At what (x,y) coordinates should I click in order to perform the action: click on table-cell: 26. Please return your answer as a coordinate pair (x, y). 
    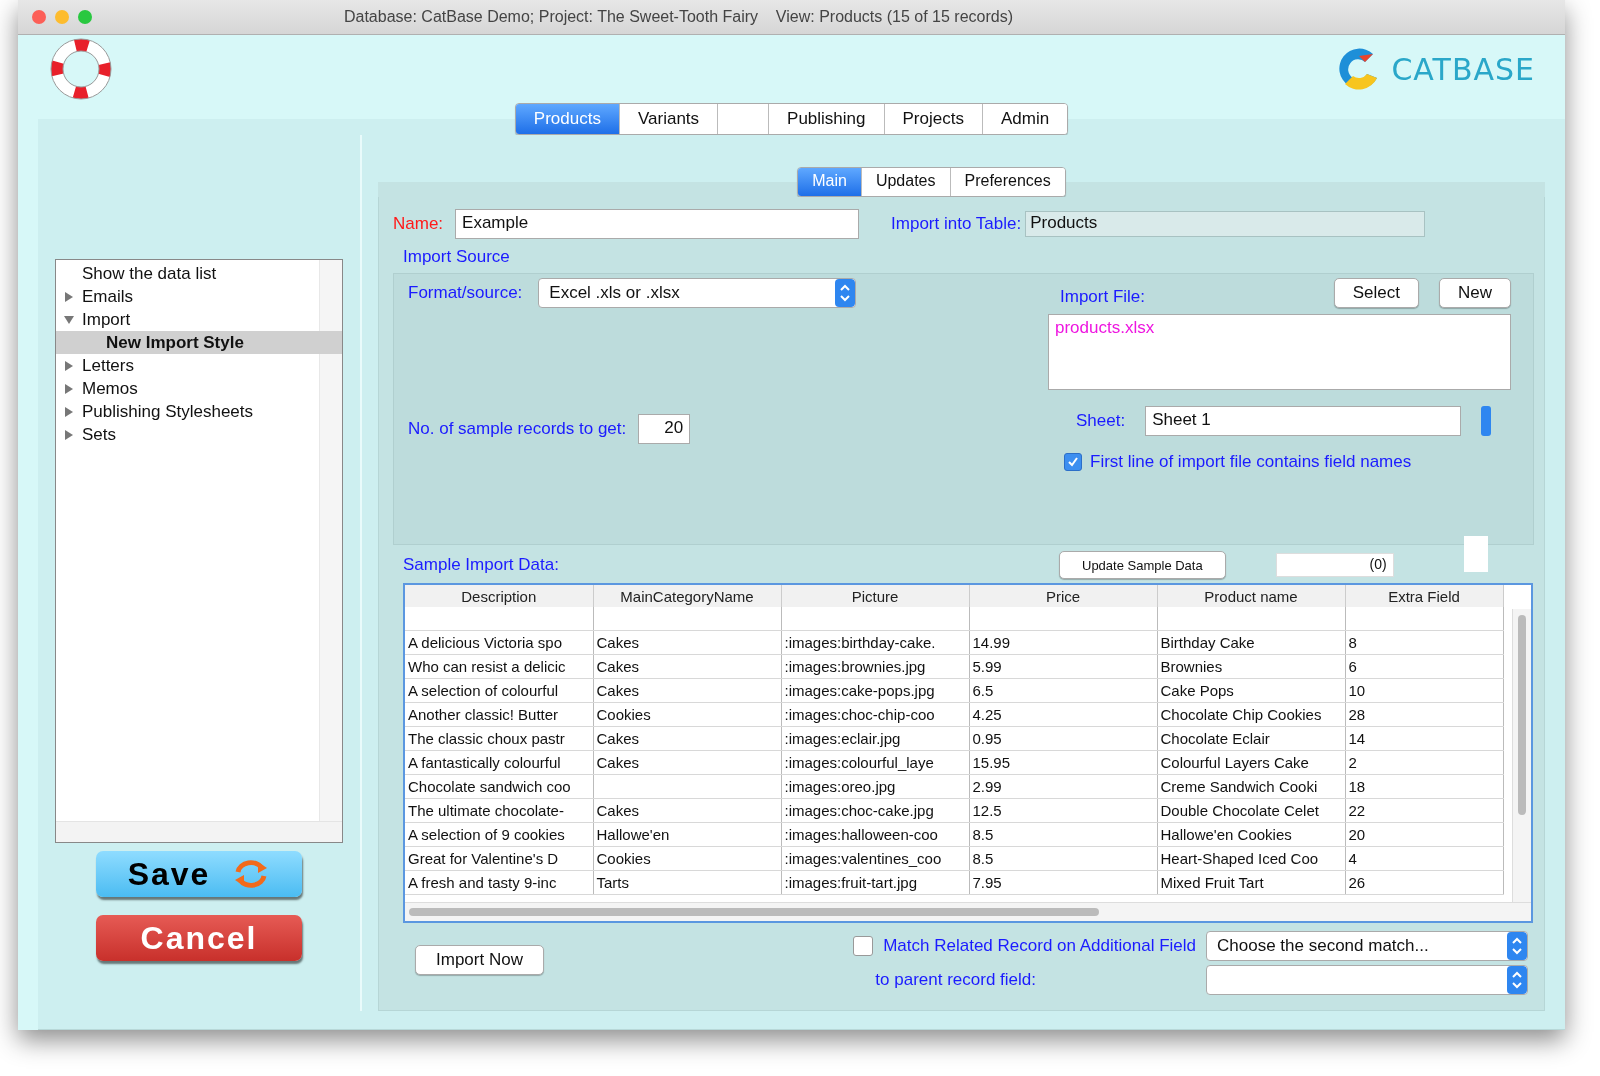
    Looking at the image, I should click on (1424, 882).